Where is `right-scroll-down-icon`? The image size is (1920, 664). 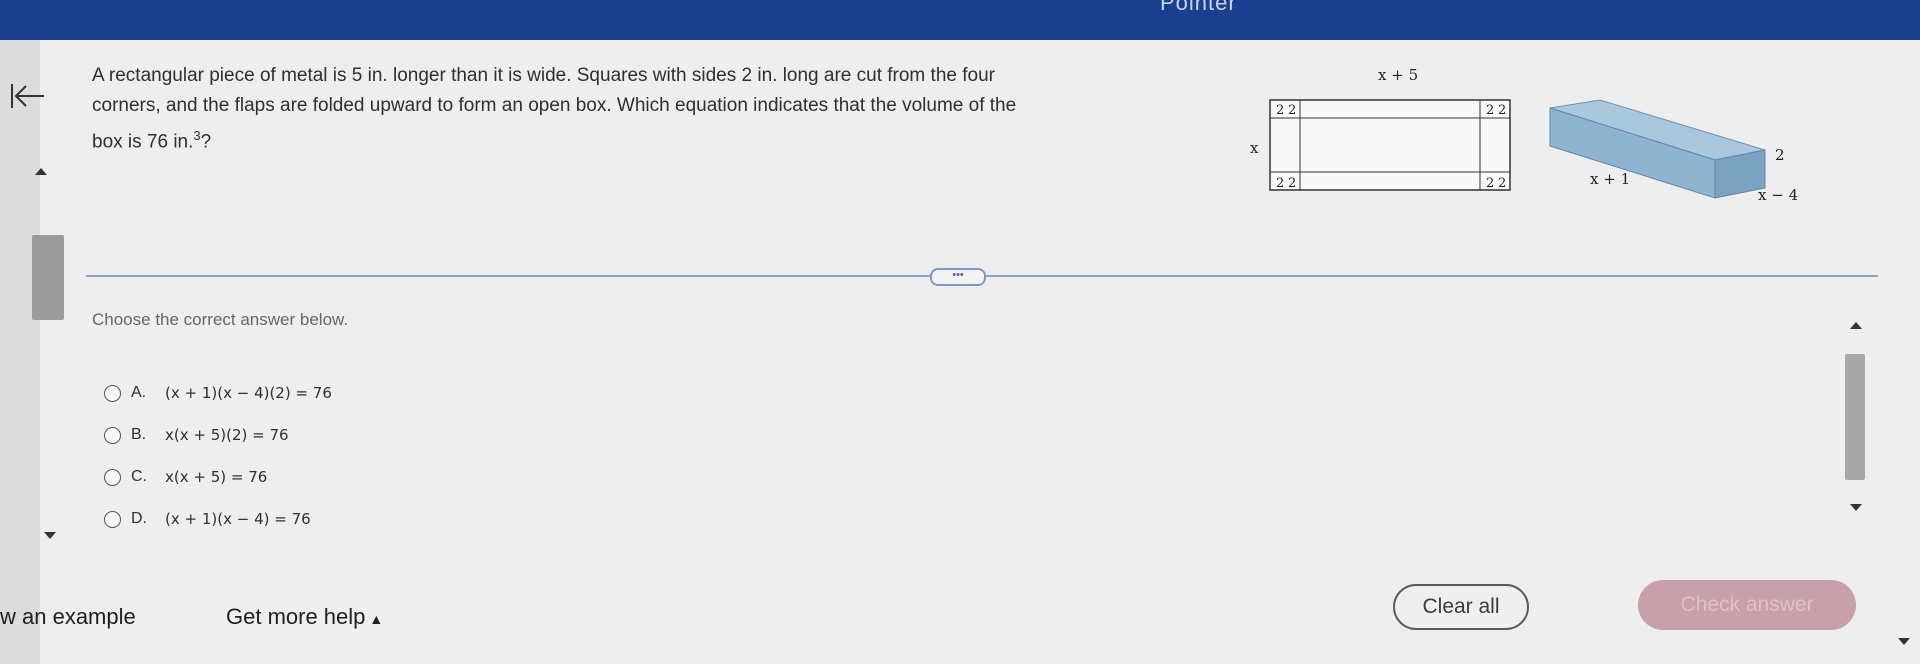
right-scroll-down-icon is located at coordinates (1856, 507).